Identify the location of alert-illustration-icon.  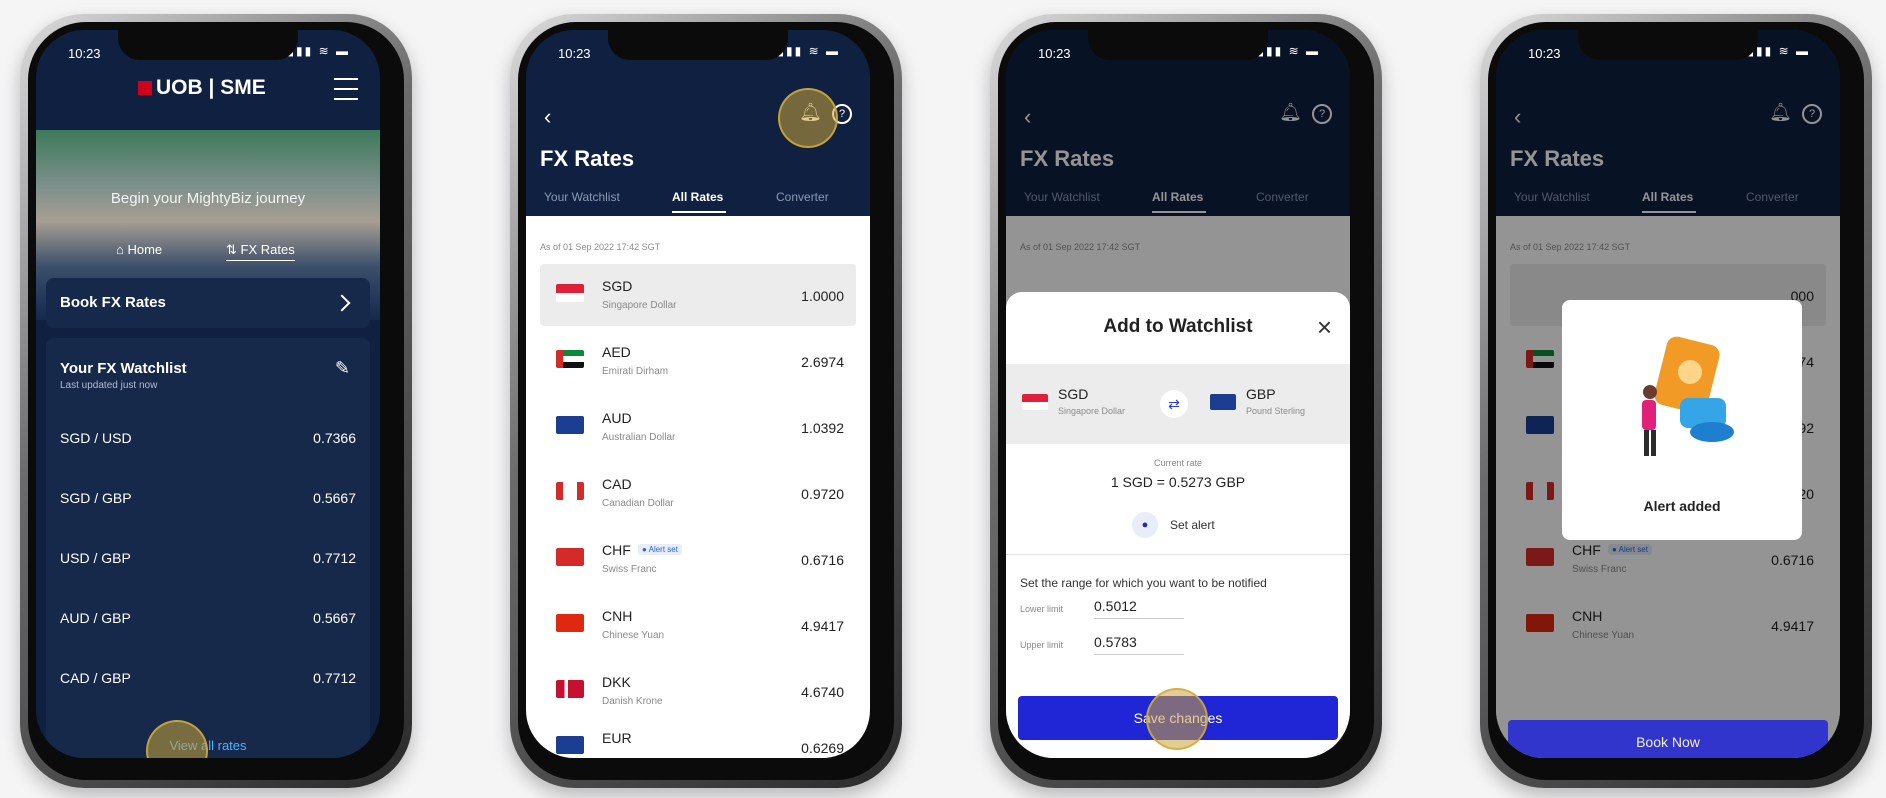
(1688, 396).